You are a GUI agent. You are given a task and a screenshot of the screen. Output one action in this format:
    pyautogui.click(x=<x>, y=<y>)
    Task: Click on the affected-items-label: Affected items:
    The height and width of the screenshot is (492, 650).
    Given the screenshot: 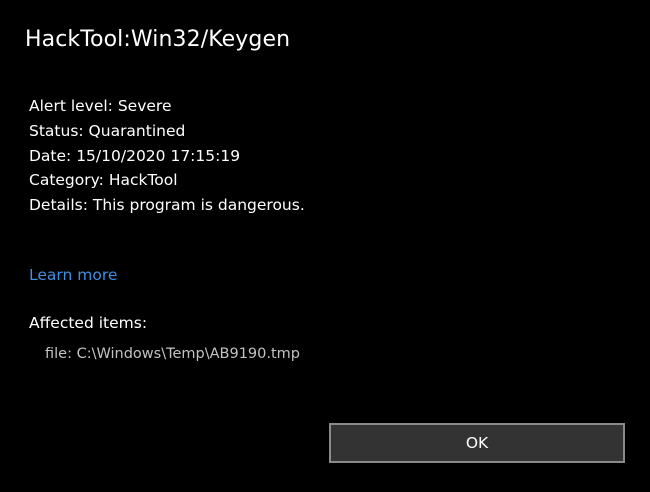 What is the action you would take?
    pyautogui.click(x=88, y=323)
    